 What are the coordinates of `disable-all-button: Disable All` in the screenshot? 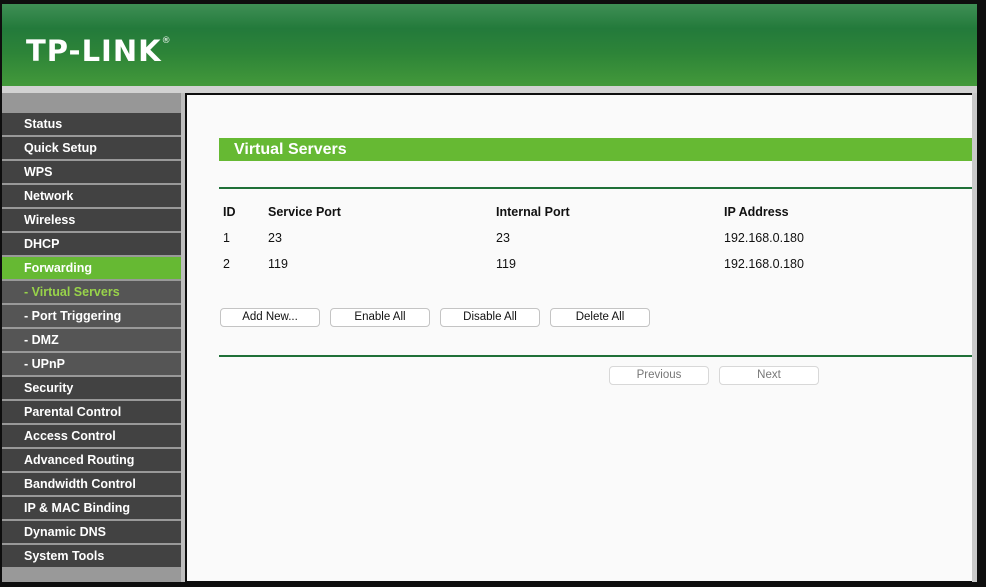 It's located at (490, 317).